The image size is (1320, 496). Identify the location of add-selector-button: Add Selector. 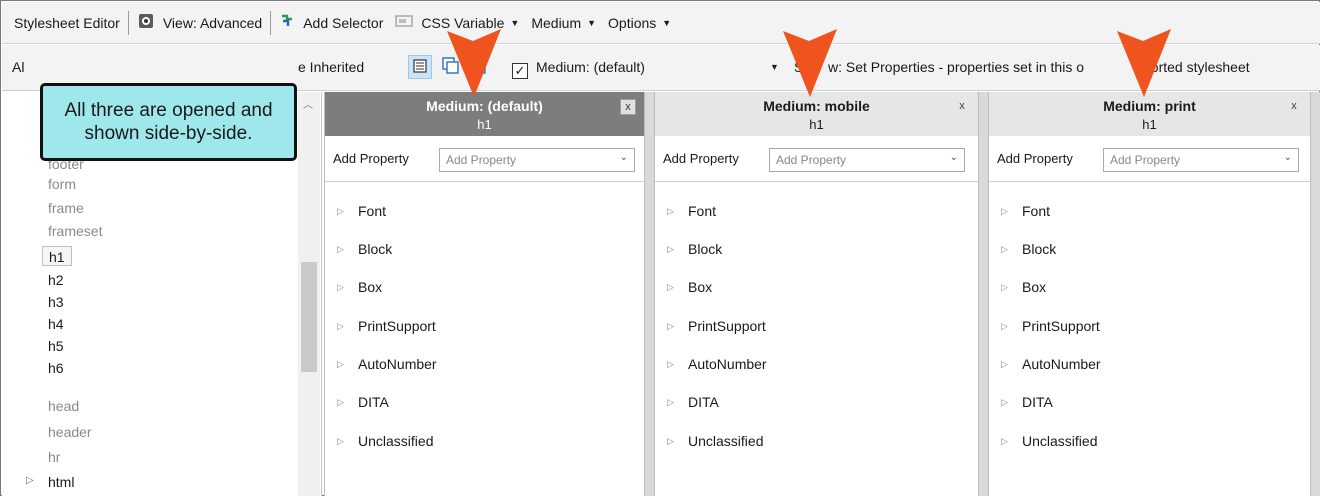
(331, 23).